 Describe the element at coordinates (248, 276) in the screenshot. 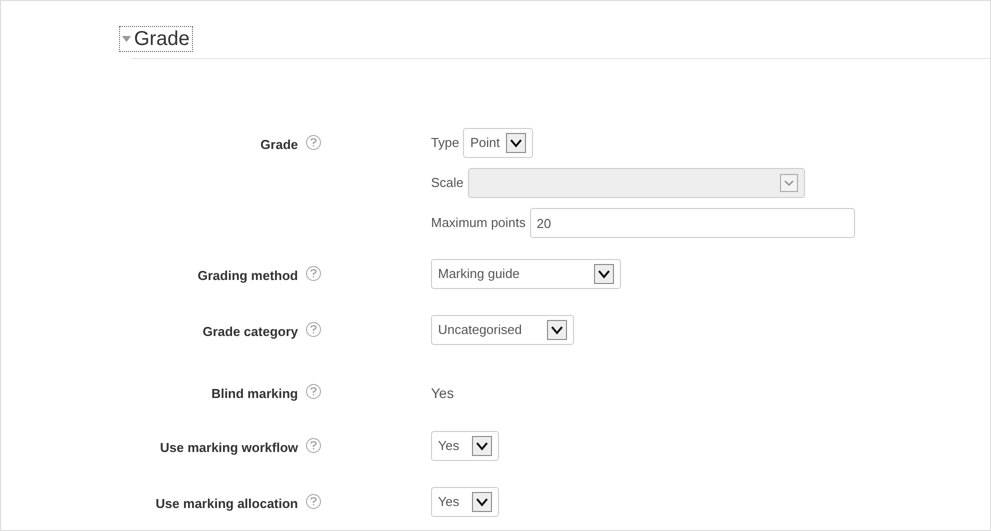

I see `field-label: Grading method` at that location.